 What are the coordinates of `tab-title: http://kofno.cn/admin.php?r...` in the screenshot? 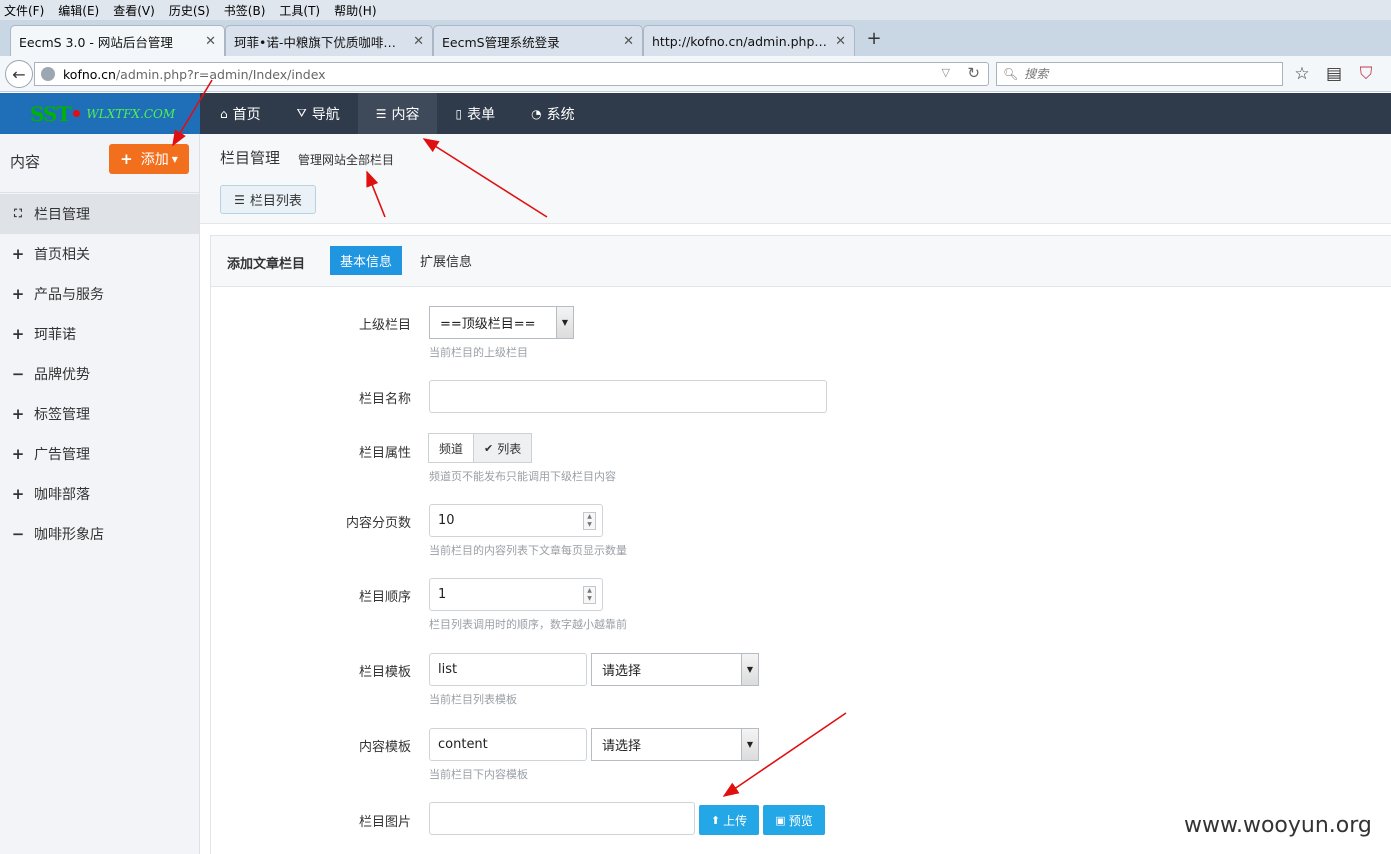 It's located at (741, 41).